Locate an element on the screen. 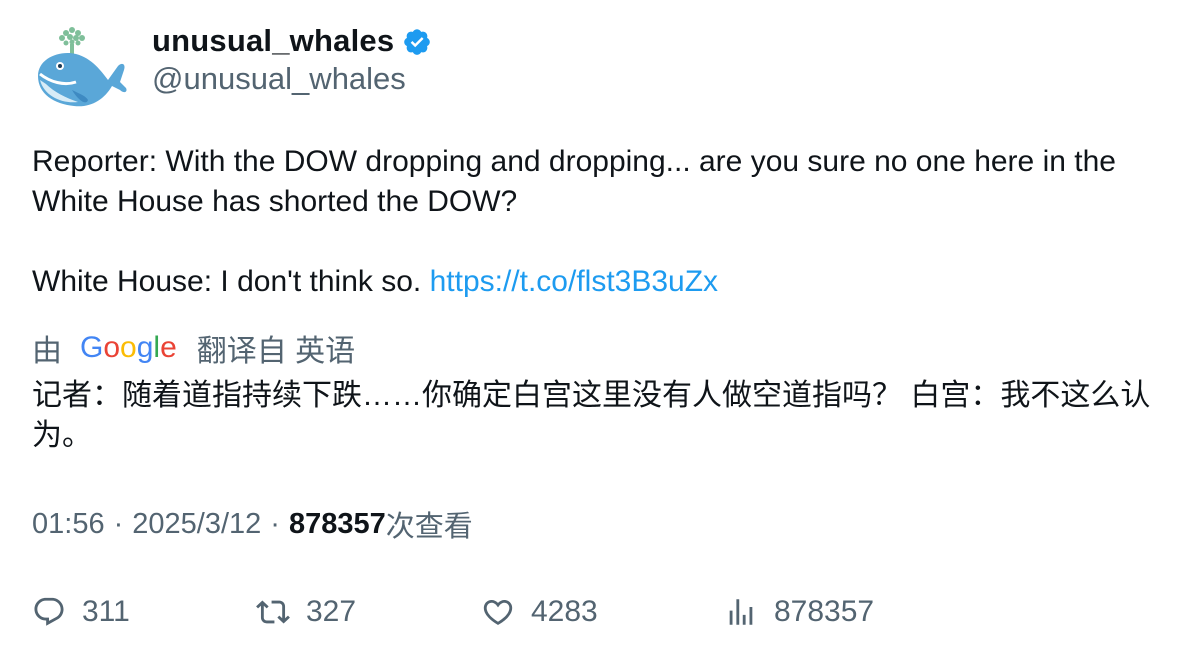  translation-suffix: 翻译自 英语 is located at coordinates (276, 348).